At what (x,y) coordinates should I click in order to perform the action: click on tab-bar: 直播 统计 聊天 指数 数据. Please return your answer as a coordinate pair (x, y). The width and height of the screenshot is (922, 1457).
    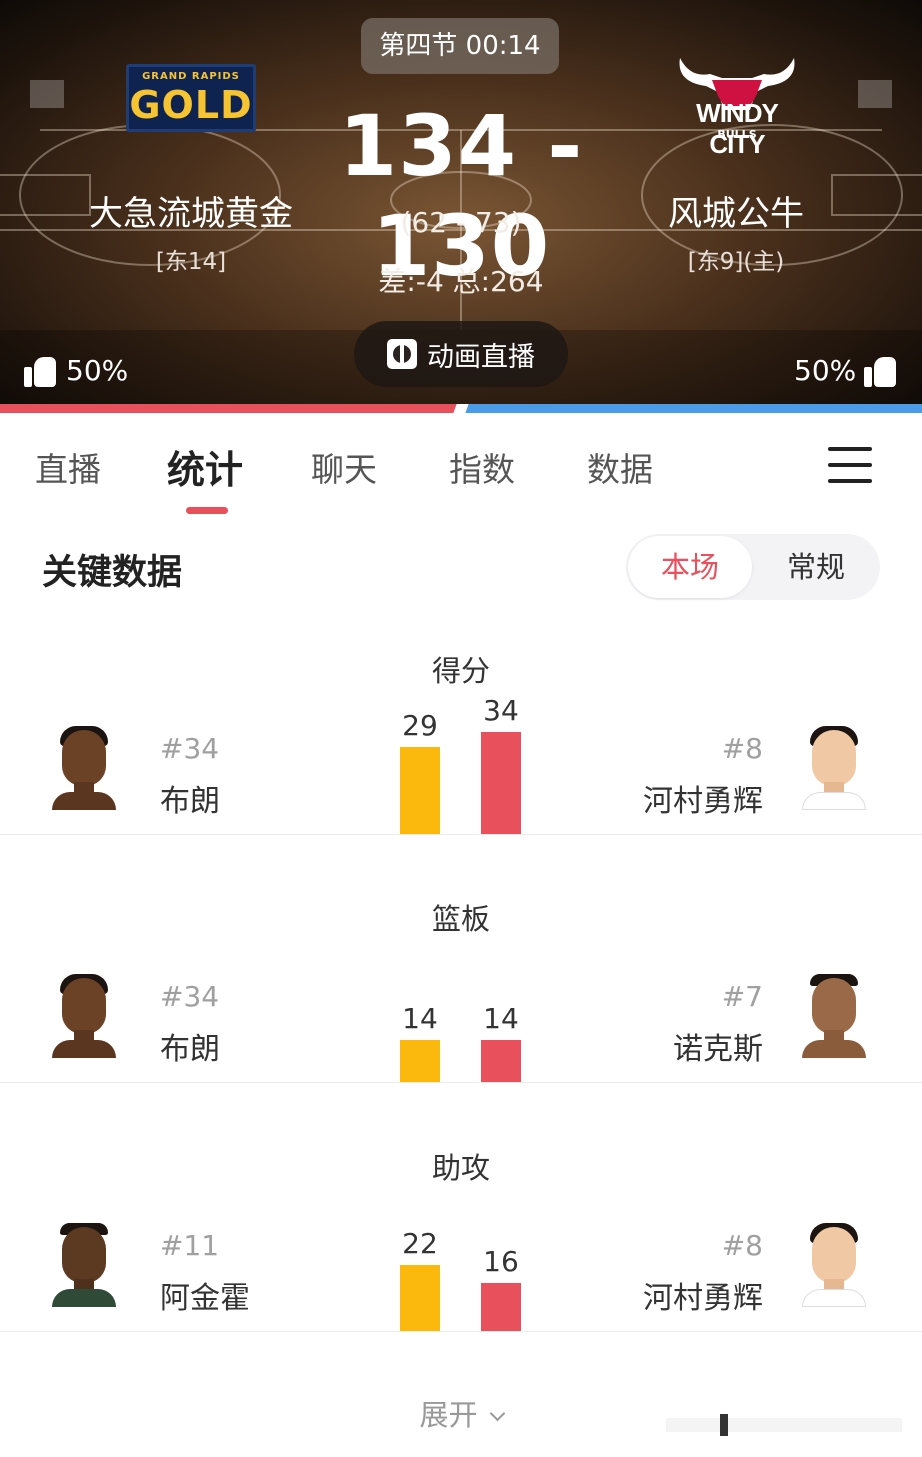
    Looking at the image, I should click on (461, 468).